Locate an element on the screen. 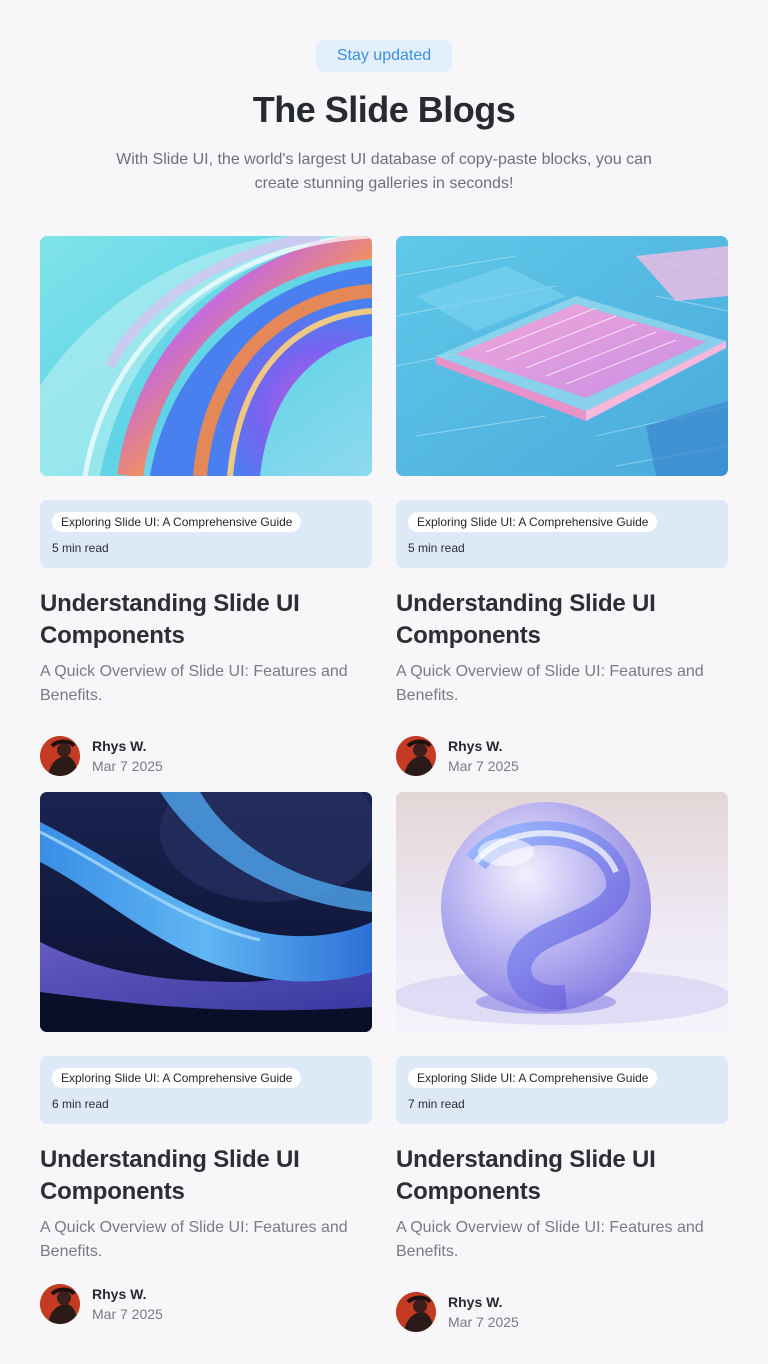 The image size is (768, 1364). glass-sphere-image is located at coordinates (562, 912).